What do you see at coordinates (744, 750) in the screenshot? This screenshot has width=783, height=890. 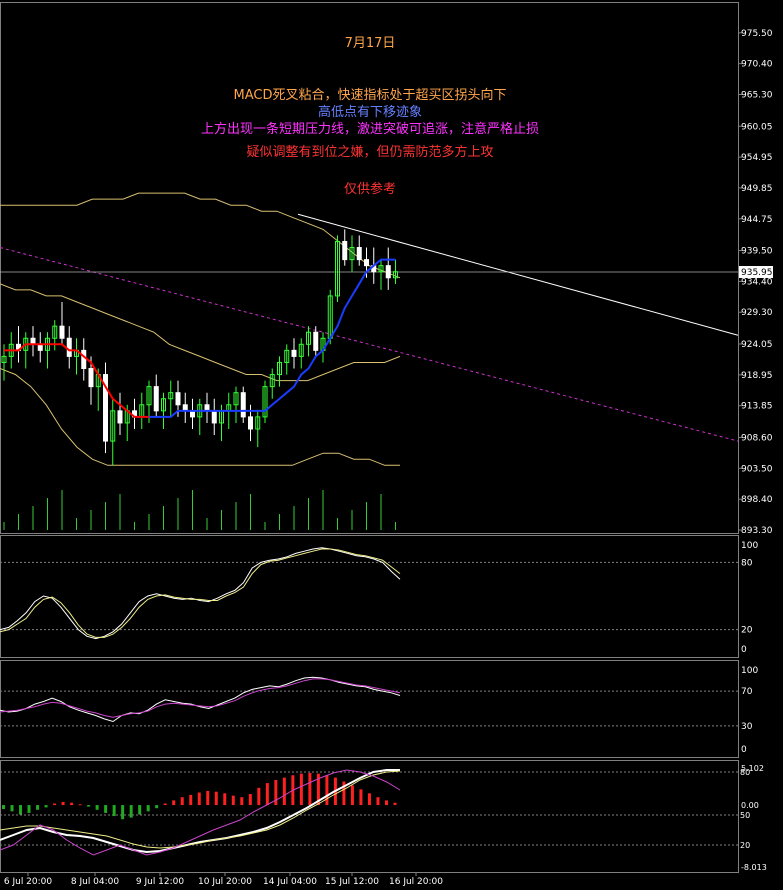 I see `rsi-tick-label: 0` at bounding box center [744, 750].